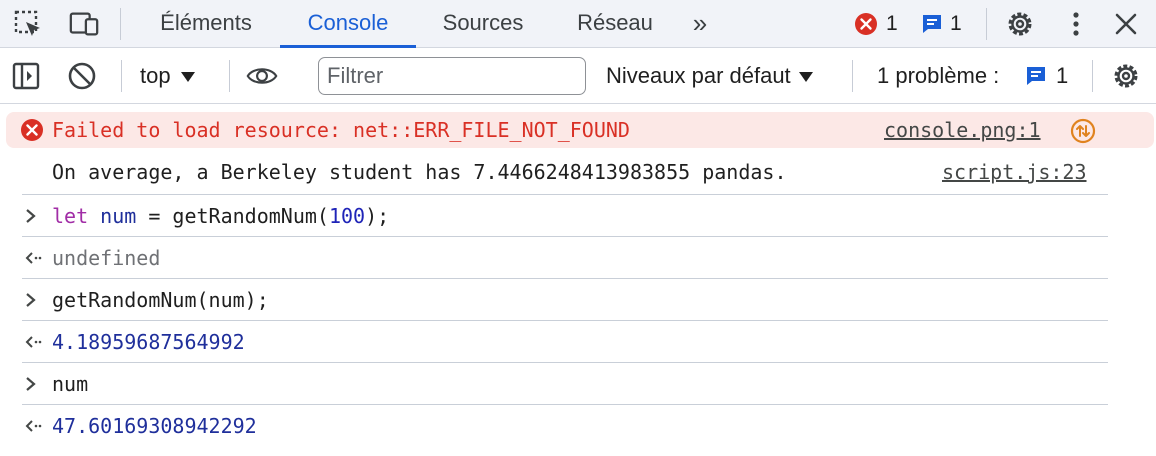  Describe the element at coordinates (698, 75) in the screenshot. I see `log-levels-label: Niveaux par défaut` at that location.